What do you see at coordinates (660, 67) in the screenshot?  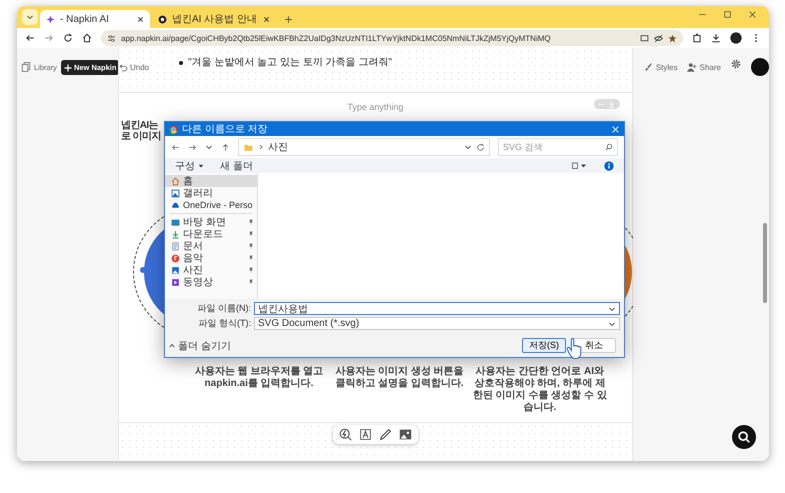 I see `styles-button: Styles` at bounding box center [660, 67].